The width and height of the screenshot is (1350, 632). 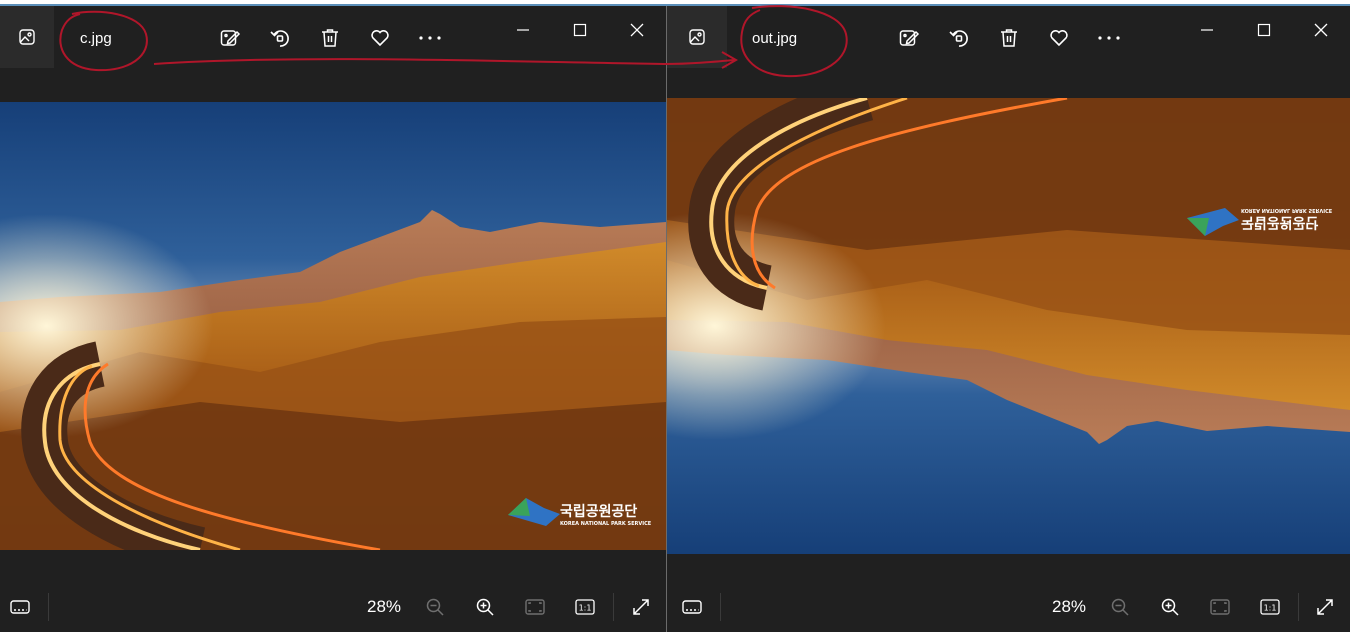 I want to click on file-name: out.jpg, so click(x=775, y=38).